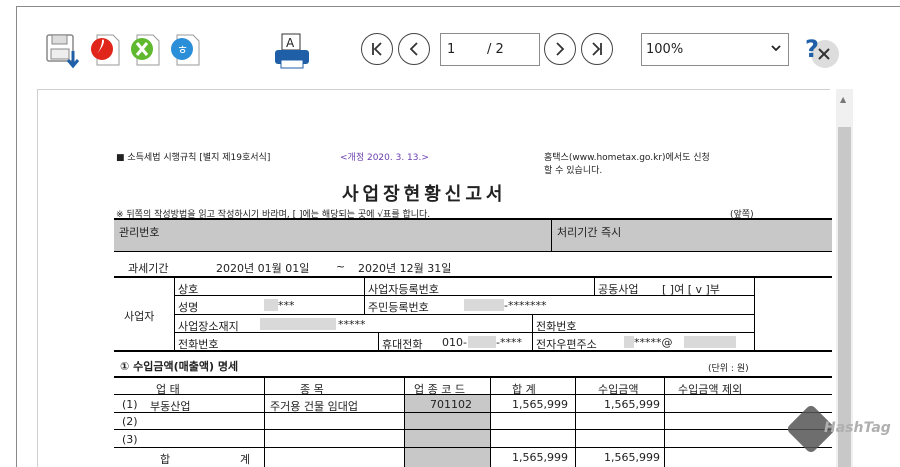 The image size is (900, 467). Describe the element at coordinates (263, 268) in the screenshot. I see `tax-period-from: 2020년 01월 01일` at that location.